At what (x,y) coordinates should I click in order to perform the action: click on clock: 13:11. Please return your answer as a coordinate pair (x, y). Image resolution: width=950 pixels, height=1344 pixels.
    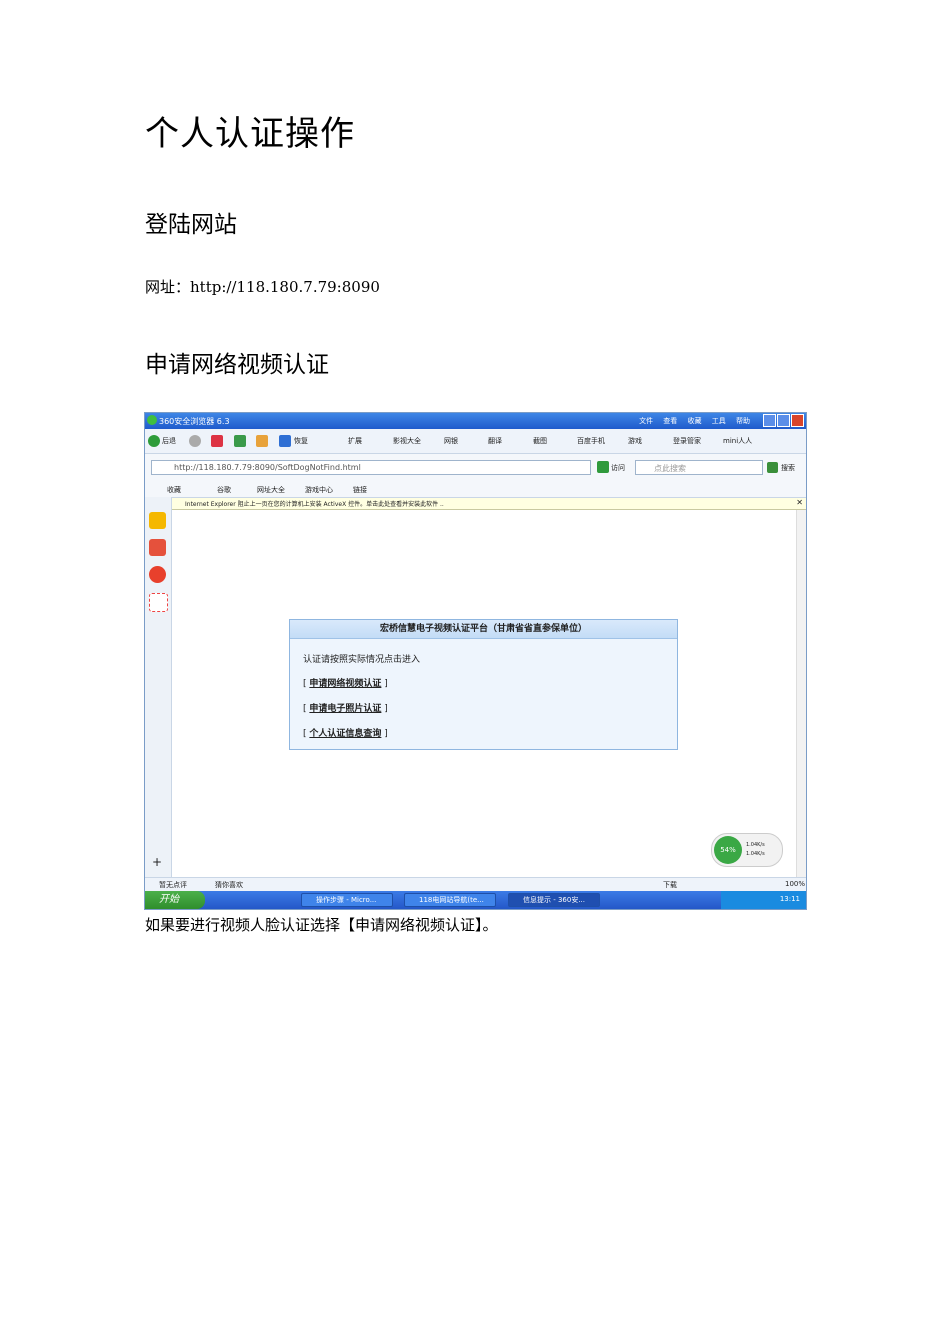
    Looking at the image, I should click on (789, 899).